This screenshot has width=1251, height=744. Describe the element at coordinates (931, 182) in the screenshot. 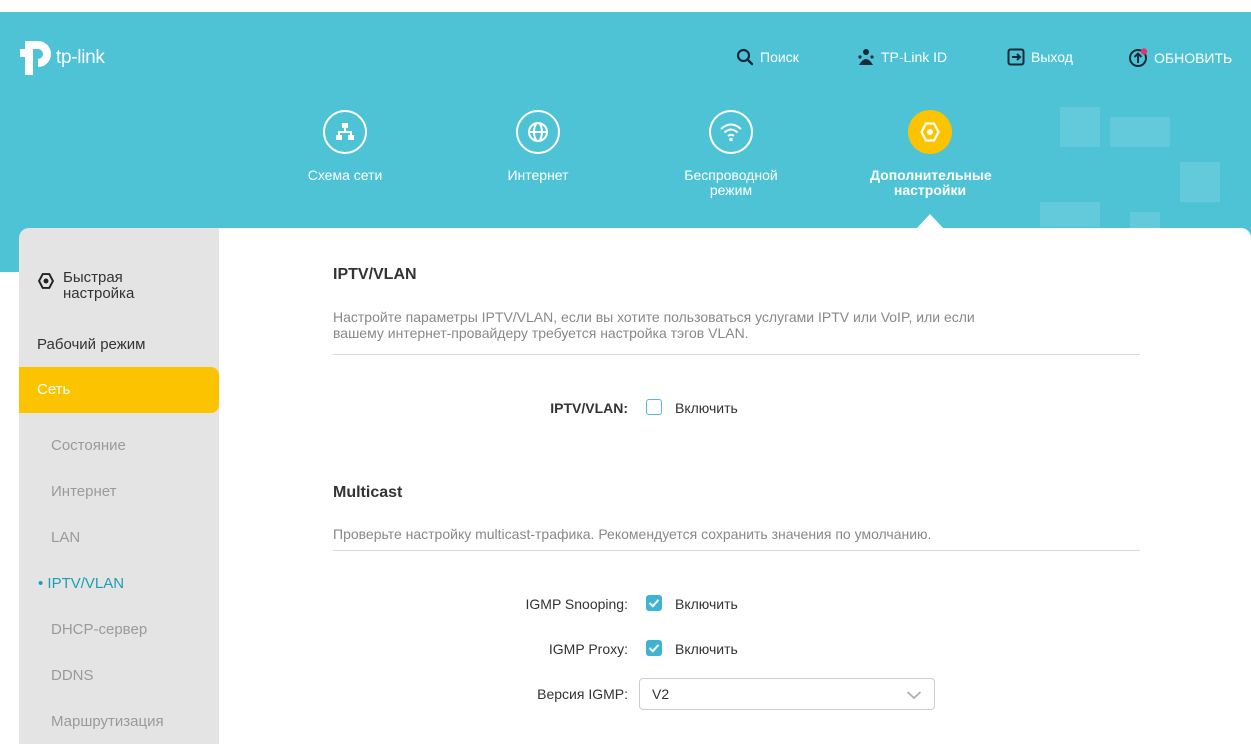

I see `tab-advanced-label: Дополнительные настройки` at that location.